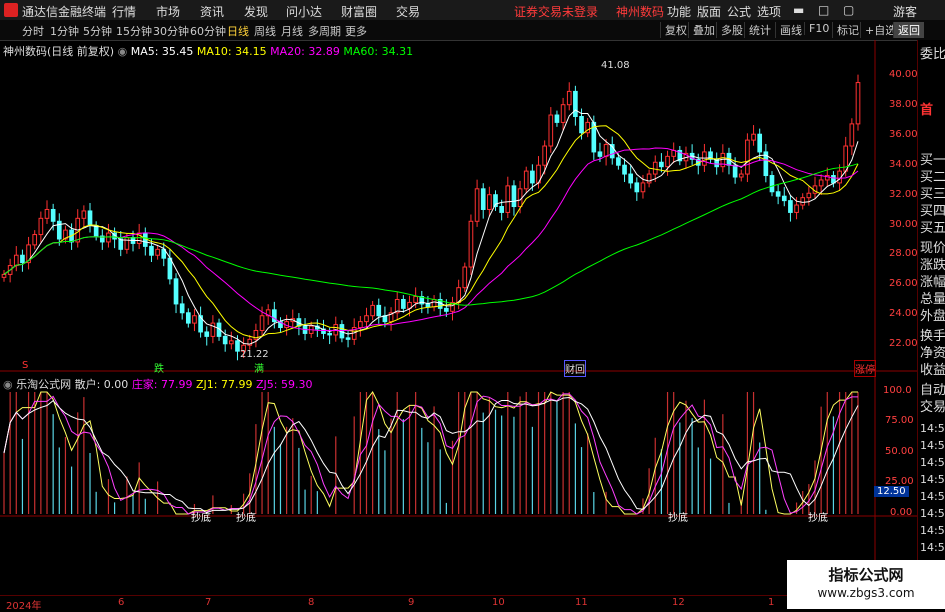 Image resolution: width=945 pixels, height=612 pixels. I want to click on date-tick: 8, so click(311, 602).